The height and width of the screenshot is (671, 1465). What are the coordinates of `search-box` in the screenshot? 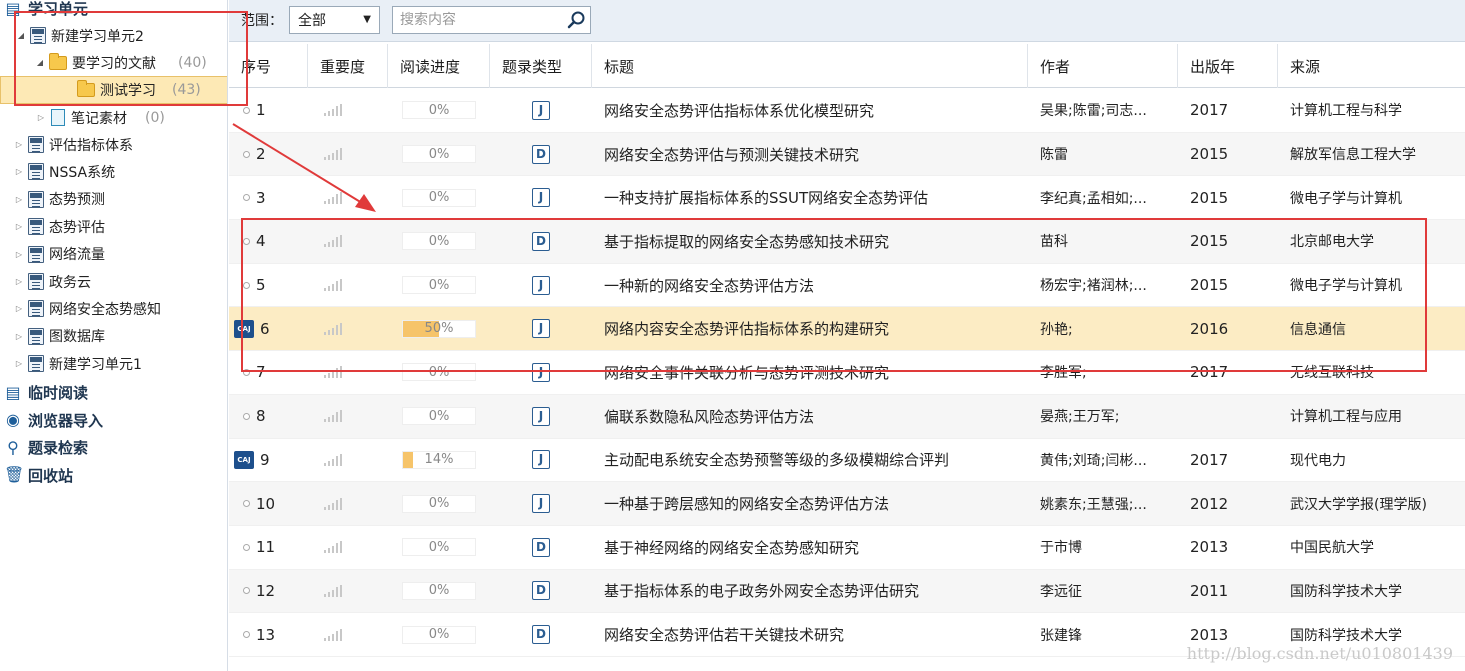 It's located at (491, 20).